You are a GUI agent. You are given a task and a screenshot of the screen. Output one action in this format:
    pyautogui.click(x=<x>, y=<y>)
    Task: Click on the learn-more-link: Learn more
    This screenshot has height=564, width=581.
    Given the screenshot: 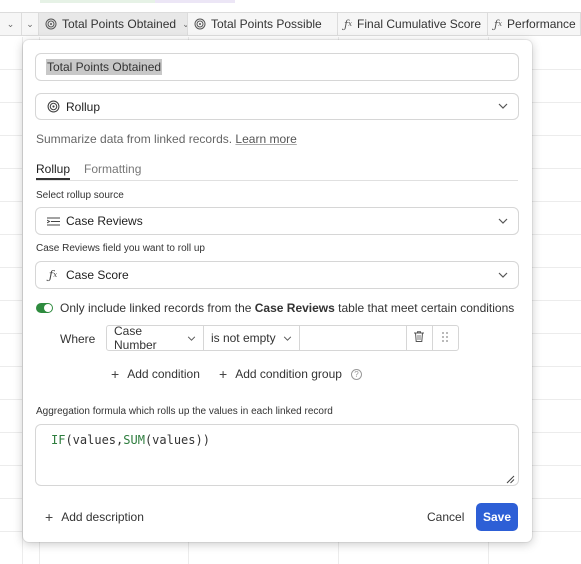 What is the action you would take?
    pyautogui.click(x=265, y=139)
    